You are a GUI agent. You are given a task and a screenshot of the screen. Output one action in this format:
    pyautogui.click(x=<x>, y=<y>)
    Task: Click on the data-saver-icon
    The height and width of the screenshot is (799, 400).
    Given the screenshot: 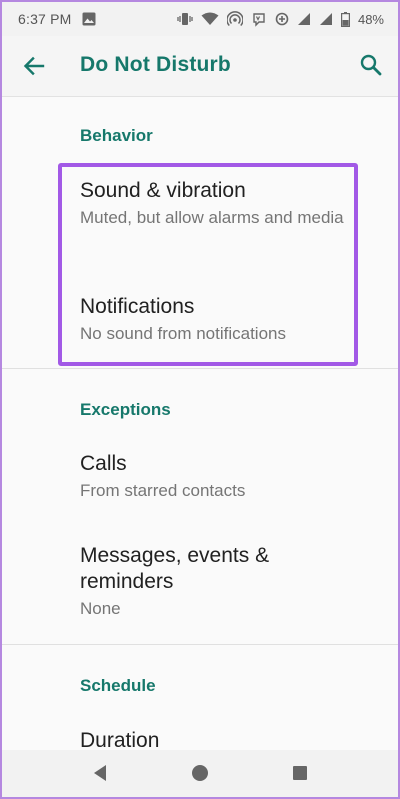 What is the action you would take?
    pyautogui.click(x=282, y=19)
    